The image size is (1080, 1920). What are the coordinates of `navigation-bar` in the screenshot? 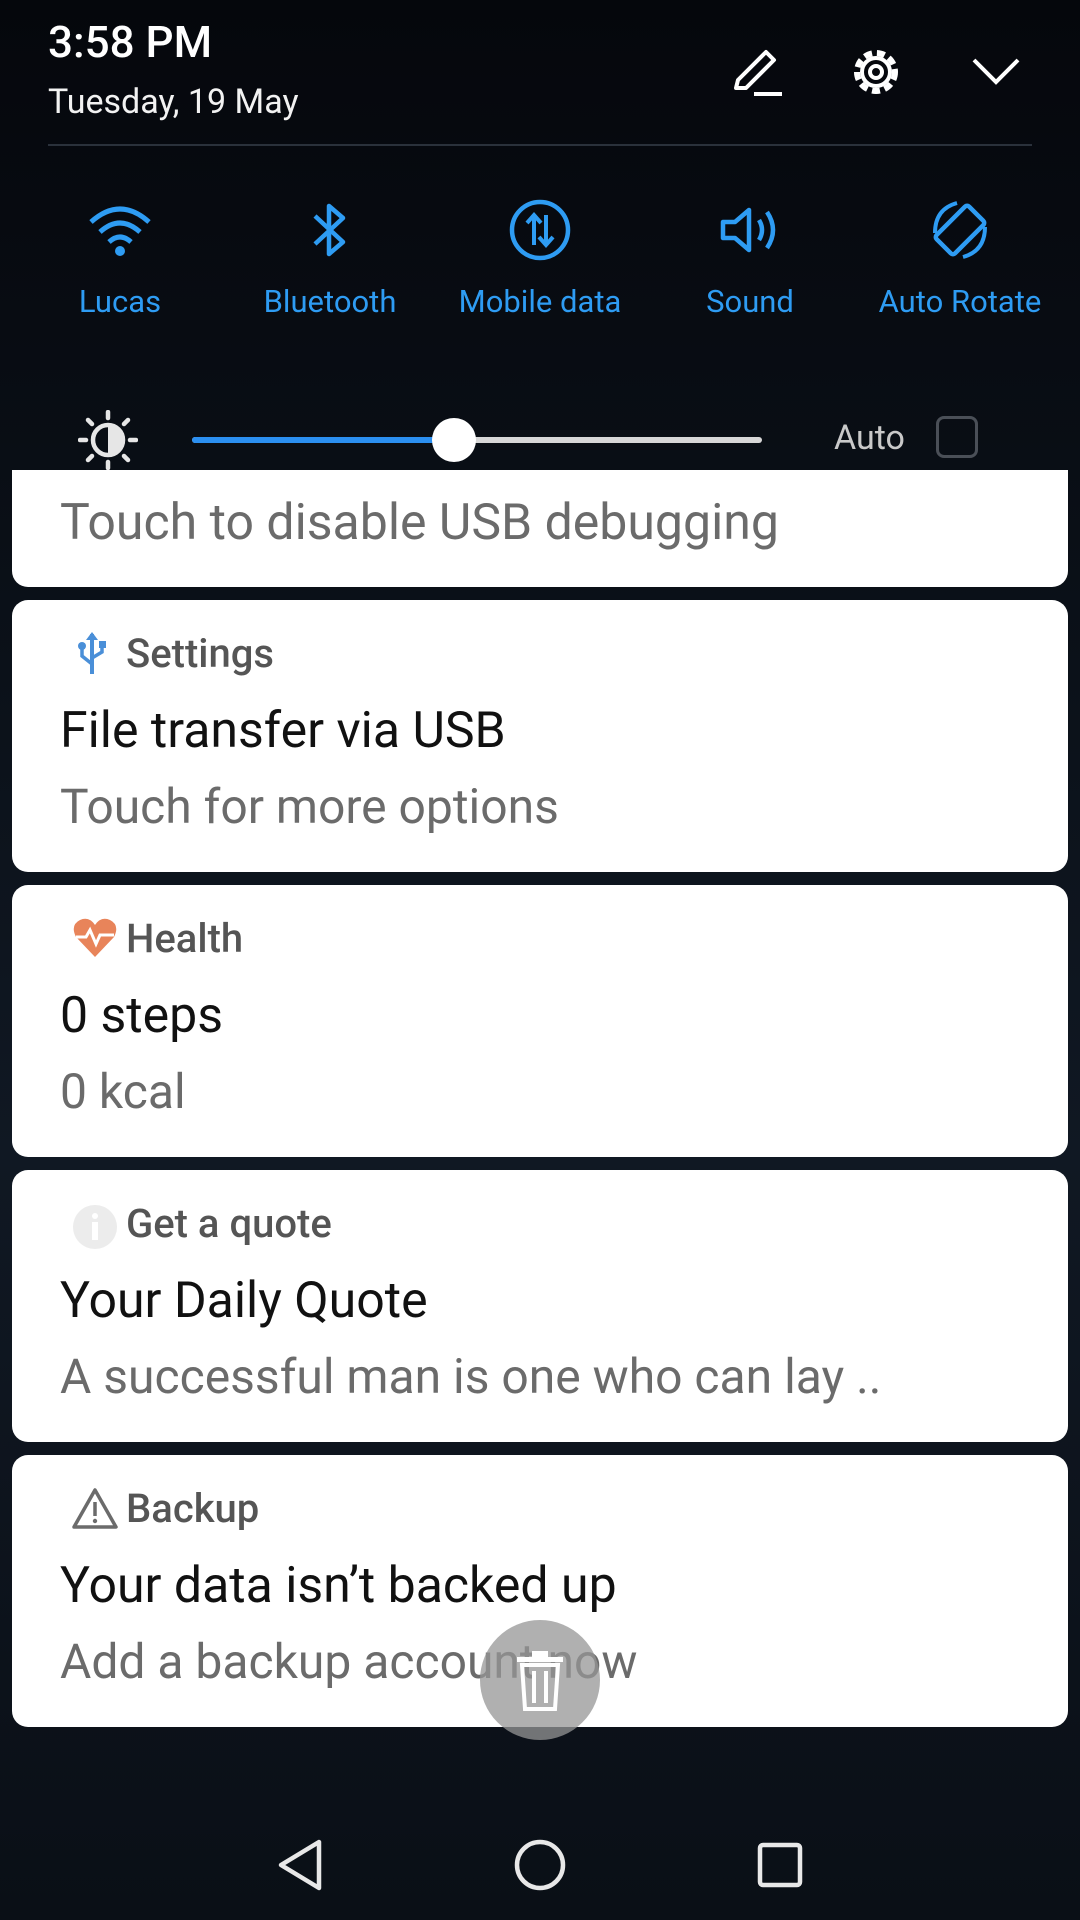 It's located at (540, 1860).